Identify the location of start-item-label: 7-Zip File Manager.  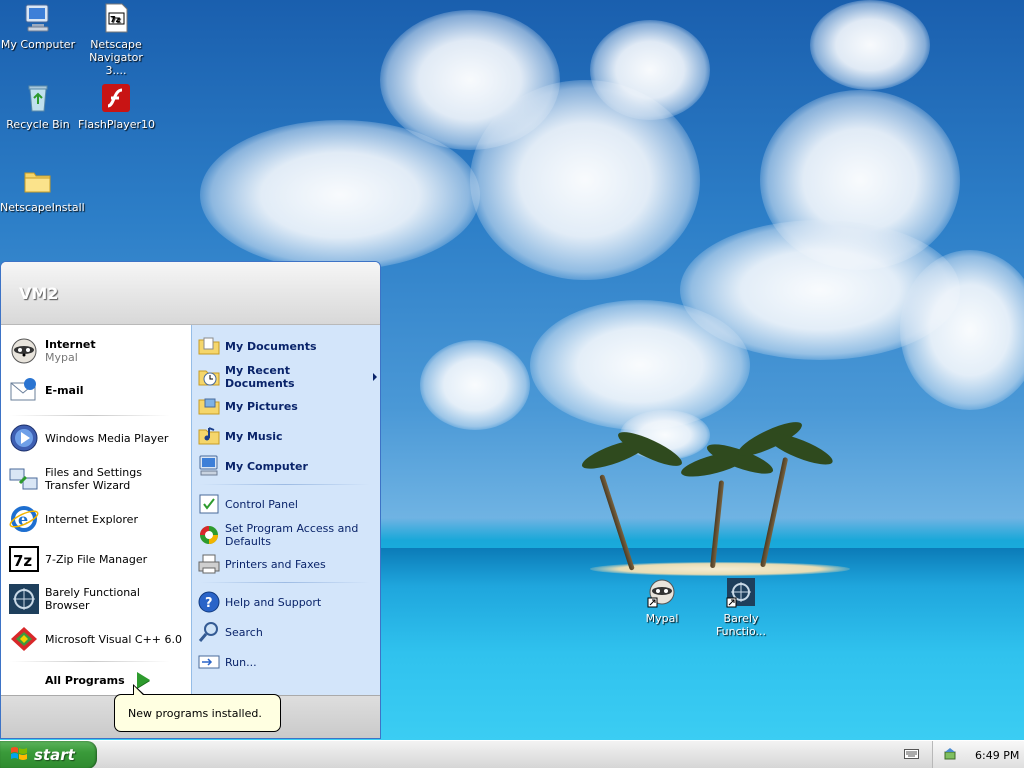
(96, 559).